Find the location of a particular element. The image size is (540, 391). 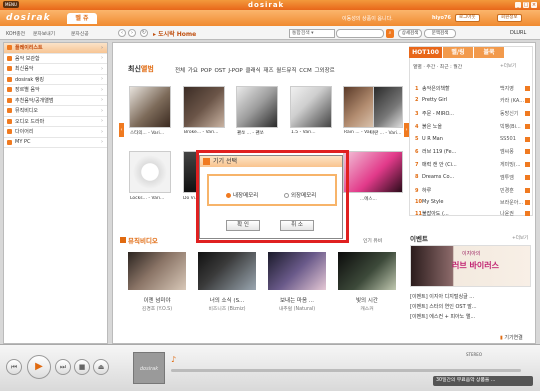

sidebar-item-audio-drama: 오디오 드라마 › is located at coordinates (55, 122).